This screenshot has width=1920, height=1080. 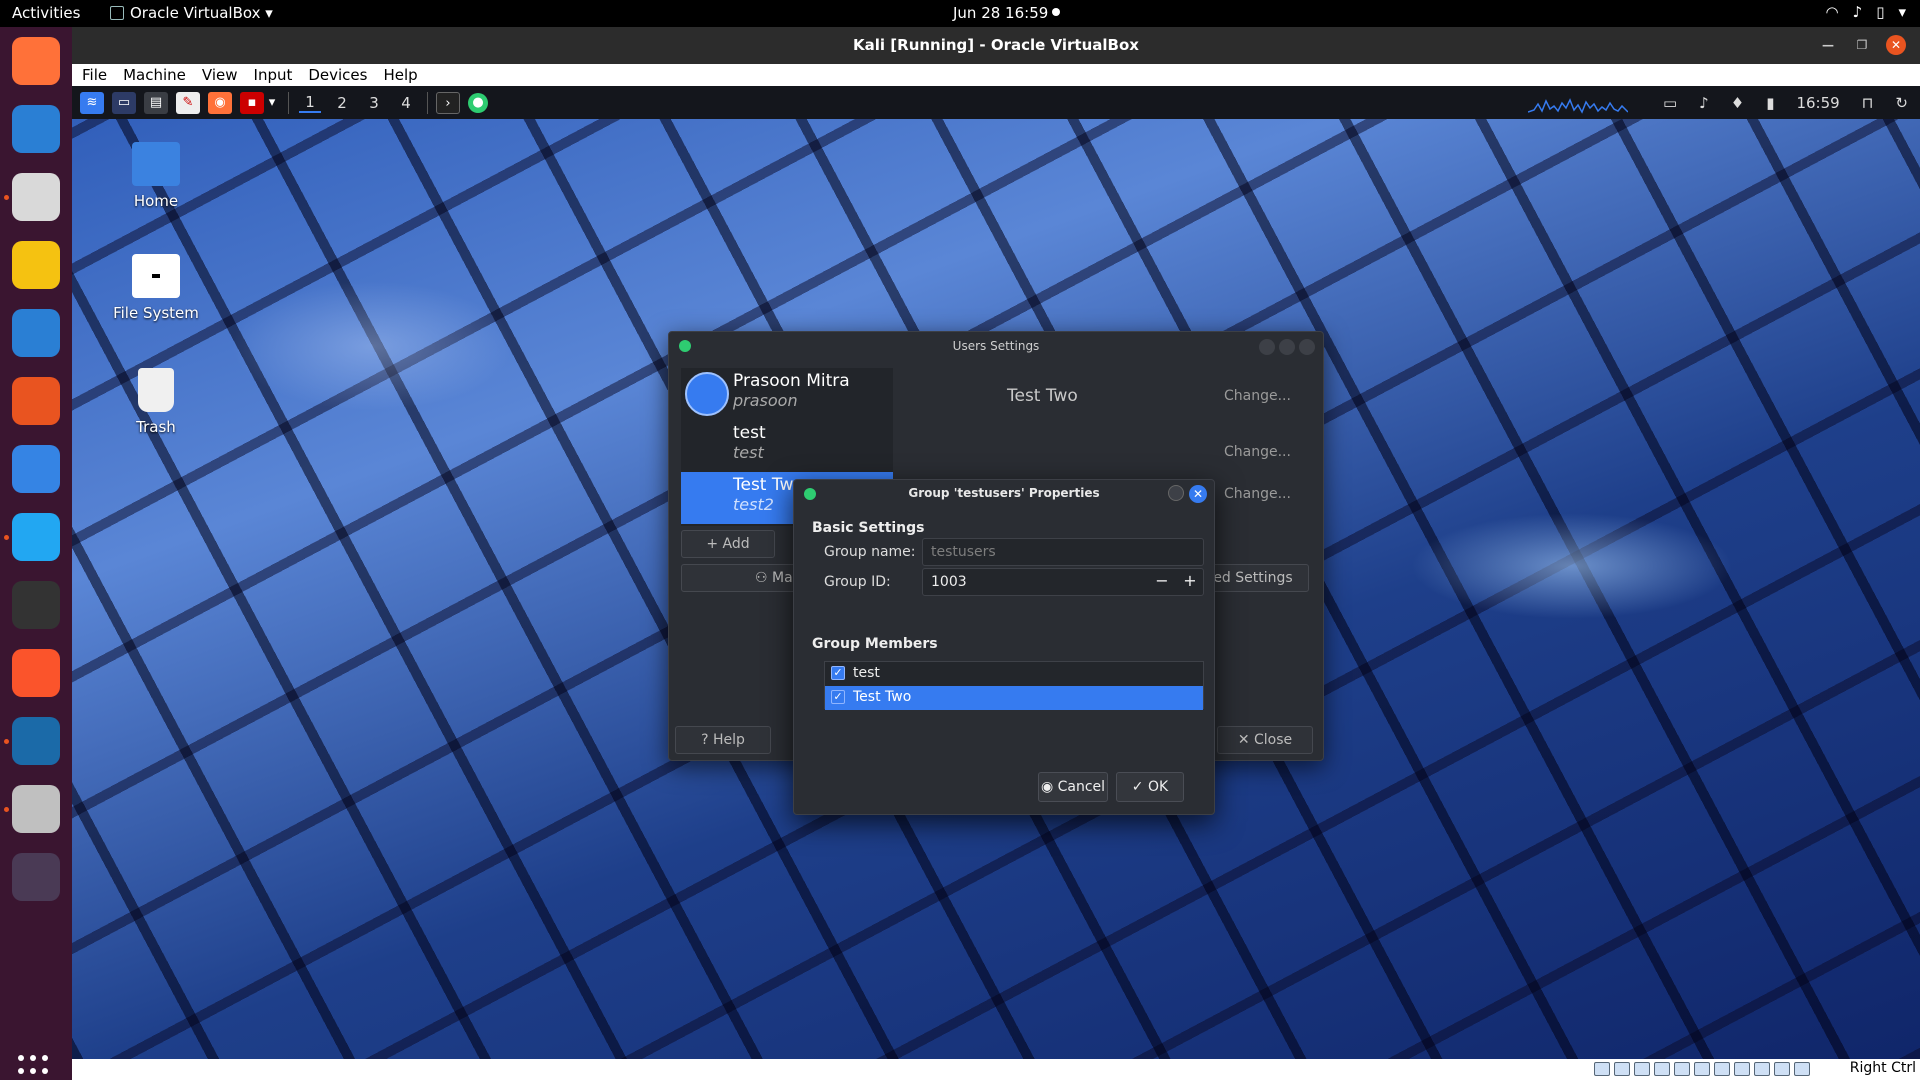 I want to click on app-menu: Oracle VirtualBox ▾, so click(x=191, y=13).